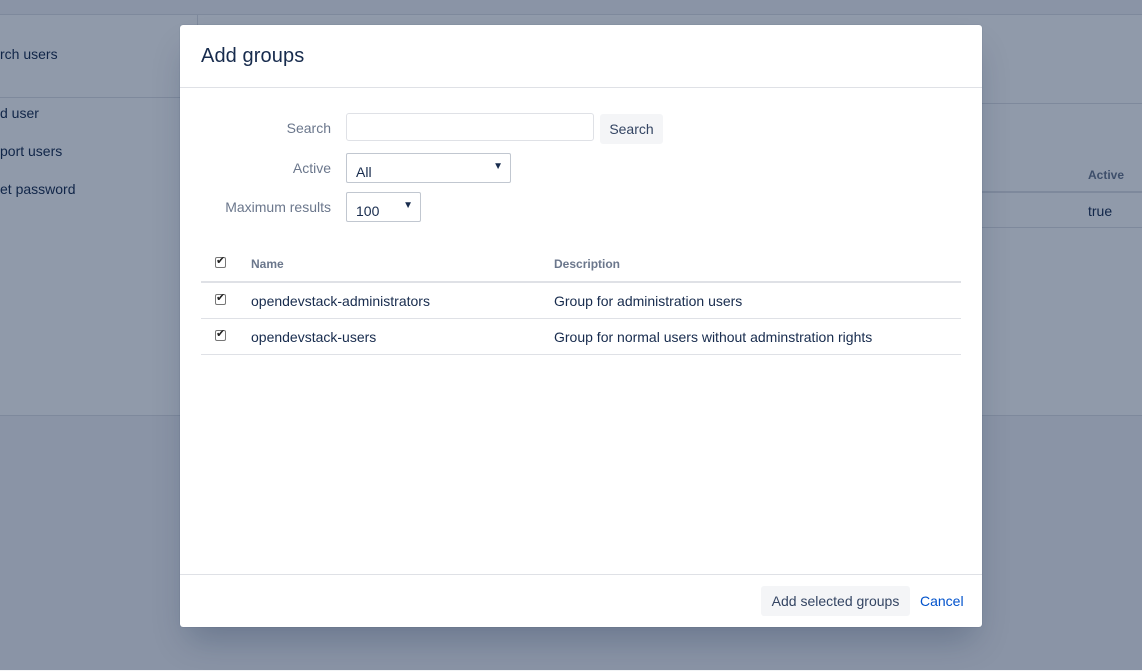 The width and height of the screenshot is (1142, 671). I want to click on cancel-link: Cancel, so click(942, 601).